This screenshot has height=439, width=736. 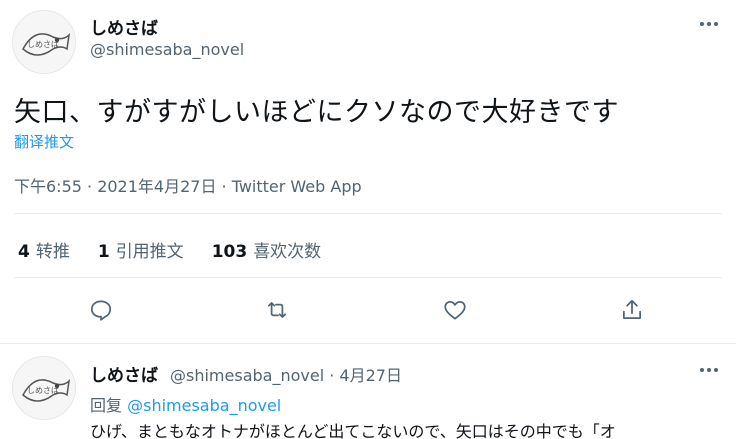 I want to click on reply-prefix: 回复, so click(x=106, y=405).